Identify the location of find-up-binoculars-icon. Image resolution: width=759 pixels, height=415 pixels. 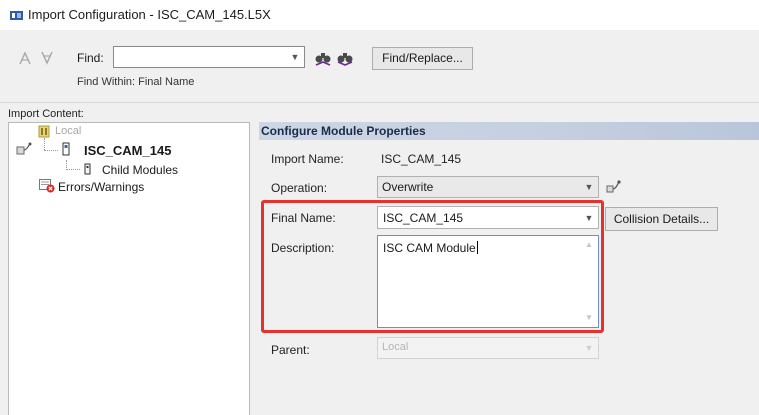
(323, 57).